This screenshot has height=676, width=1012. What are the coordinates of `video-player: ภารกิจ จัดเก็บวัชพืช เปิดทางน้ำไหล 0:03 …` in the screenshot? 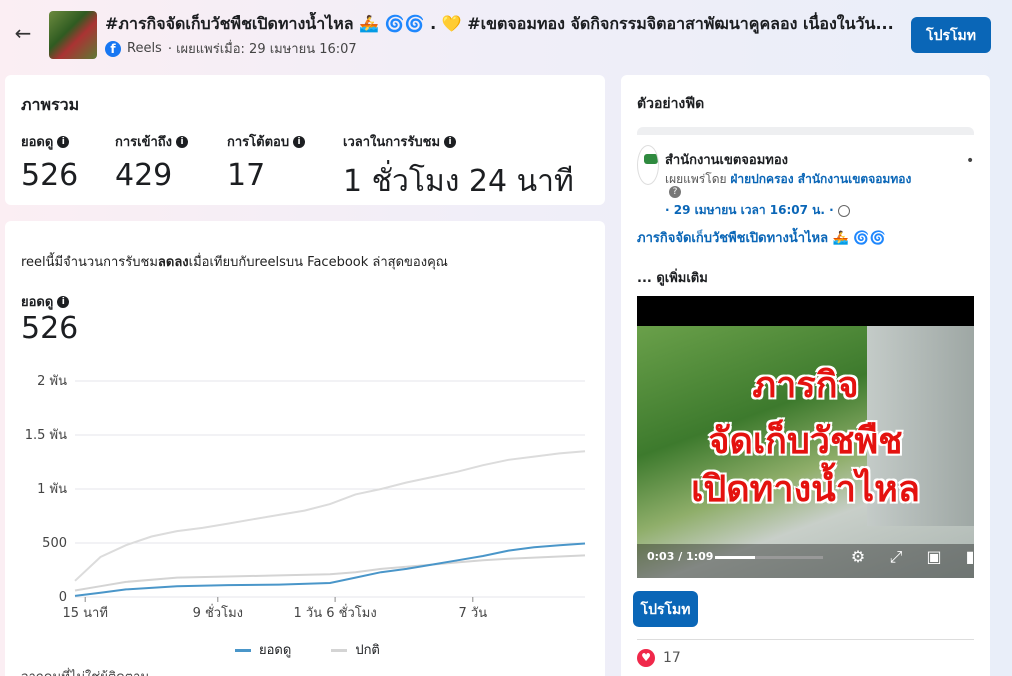 It's located at (805, 437).